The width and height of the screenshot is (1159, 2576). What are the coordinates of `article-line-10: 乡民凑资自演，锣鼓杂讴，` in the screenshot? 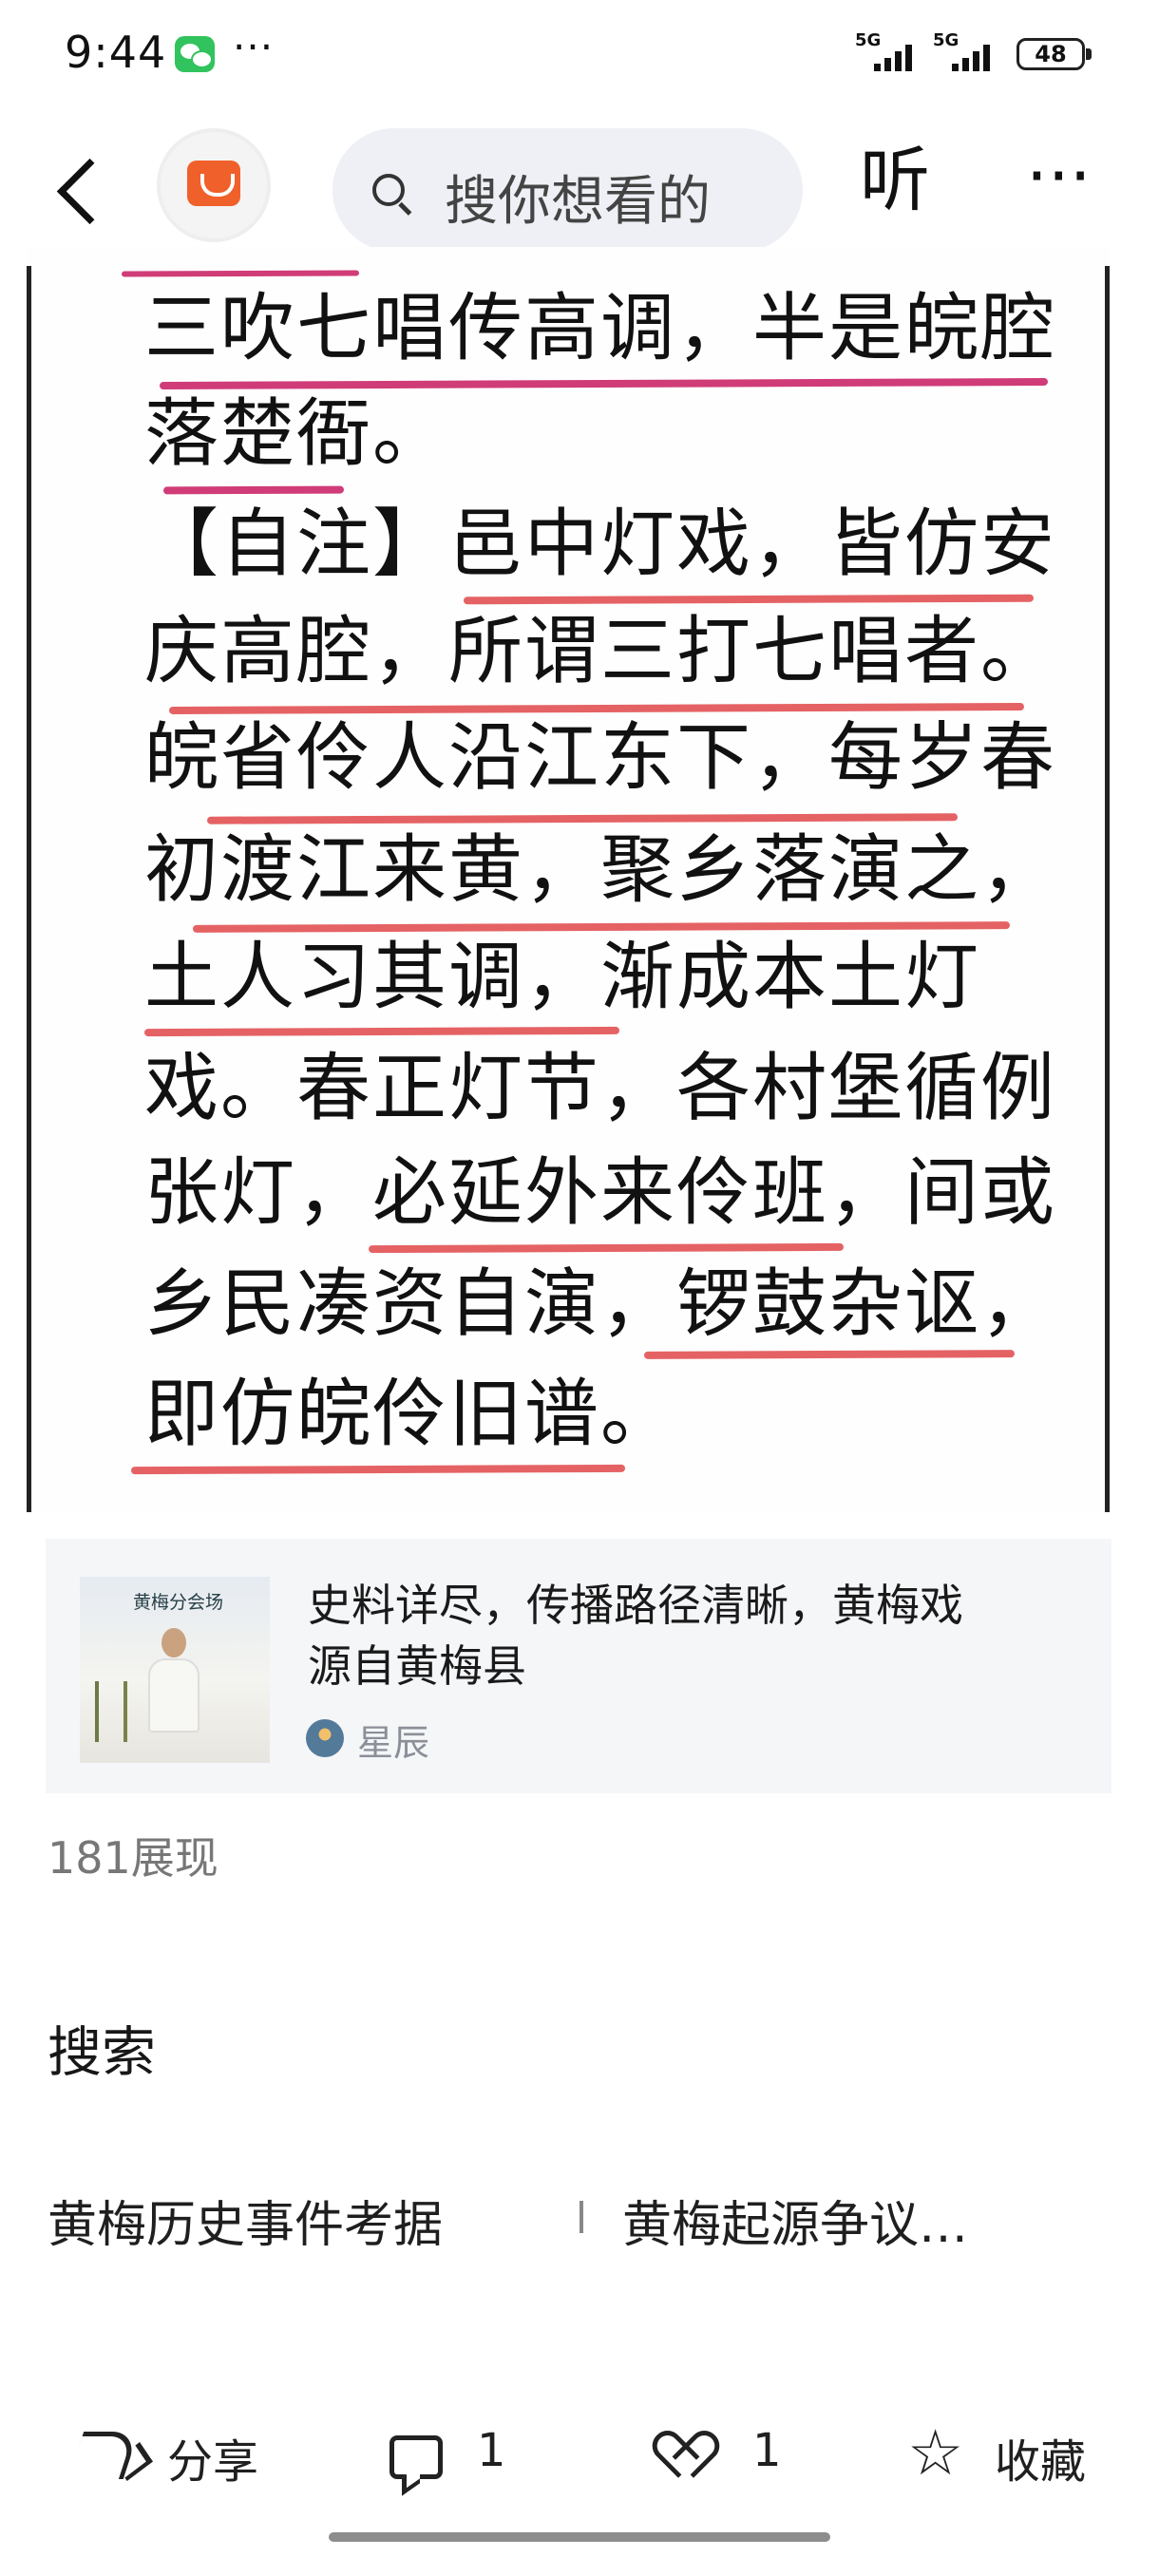 It's located at (600, 1304).